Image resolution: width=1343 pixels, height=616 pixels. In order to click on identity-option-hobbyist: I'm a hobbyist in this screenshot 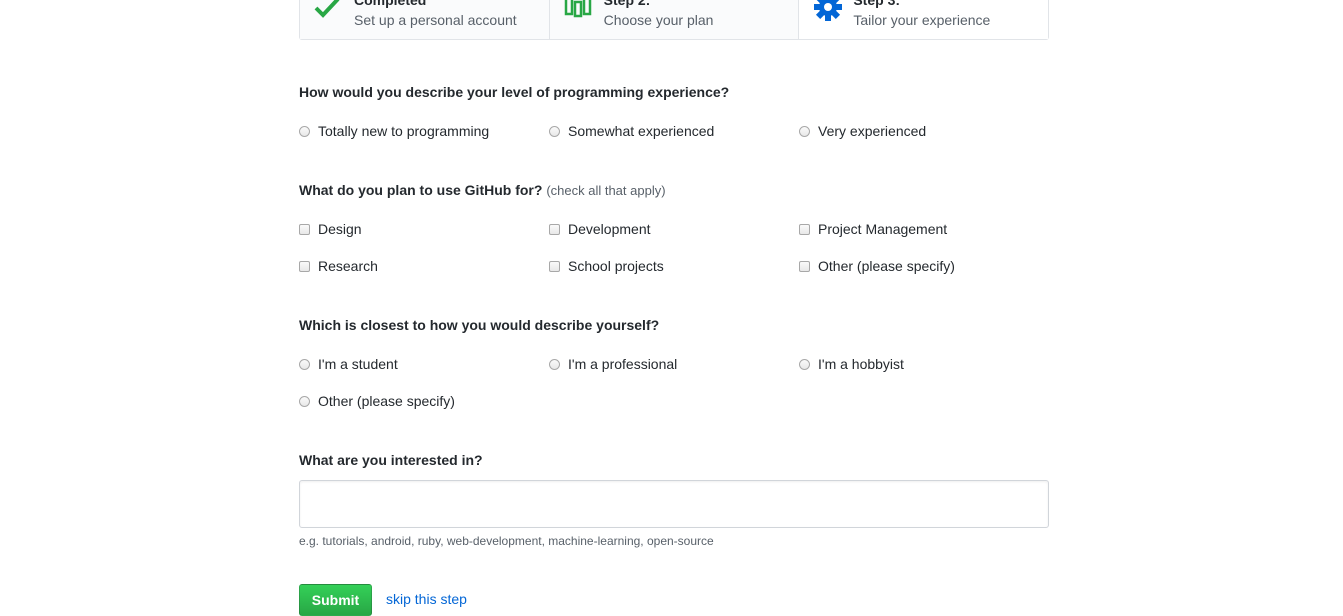, I will do `click(851, 364)`.